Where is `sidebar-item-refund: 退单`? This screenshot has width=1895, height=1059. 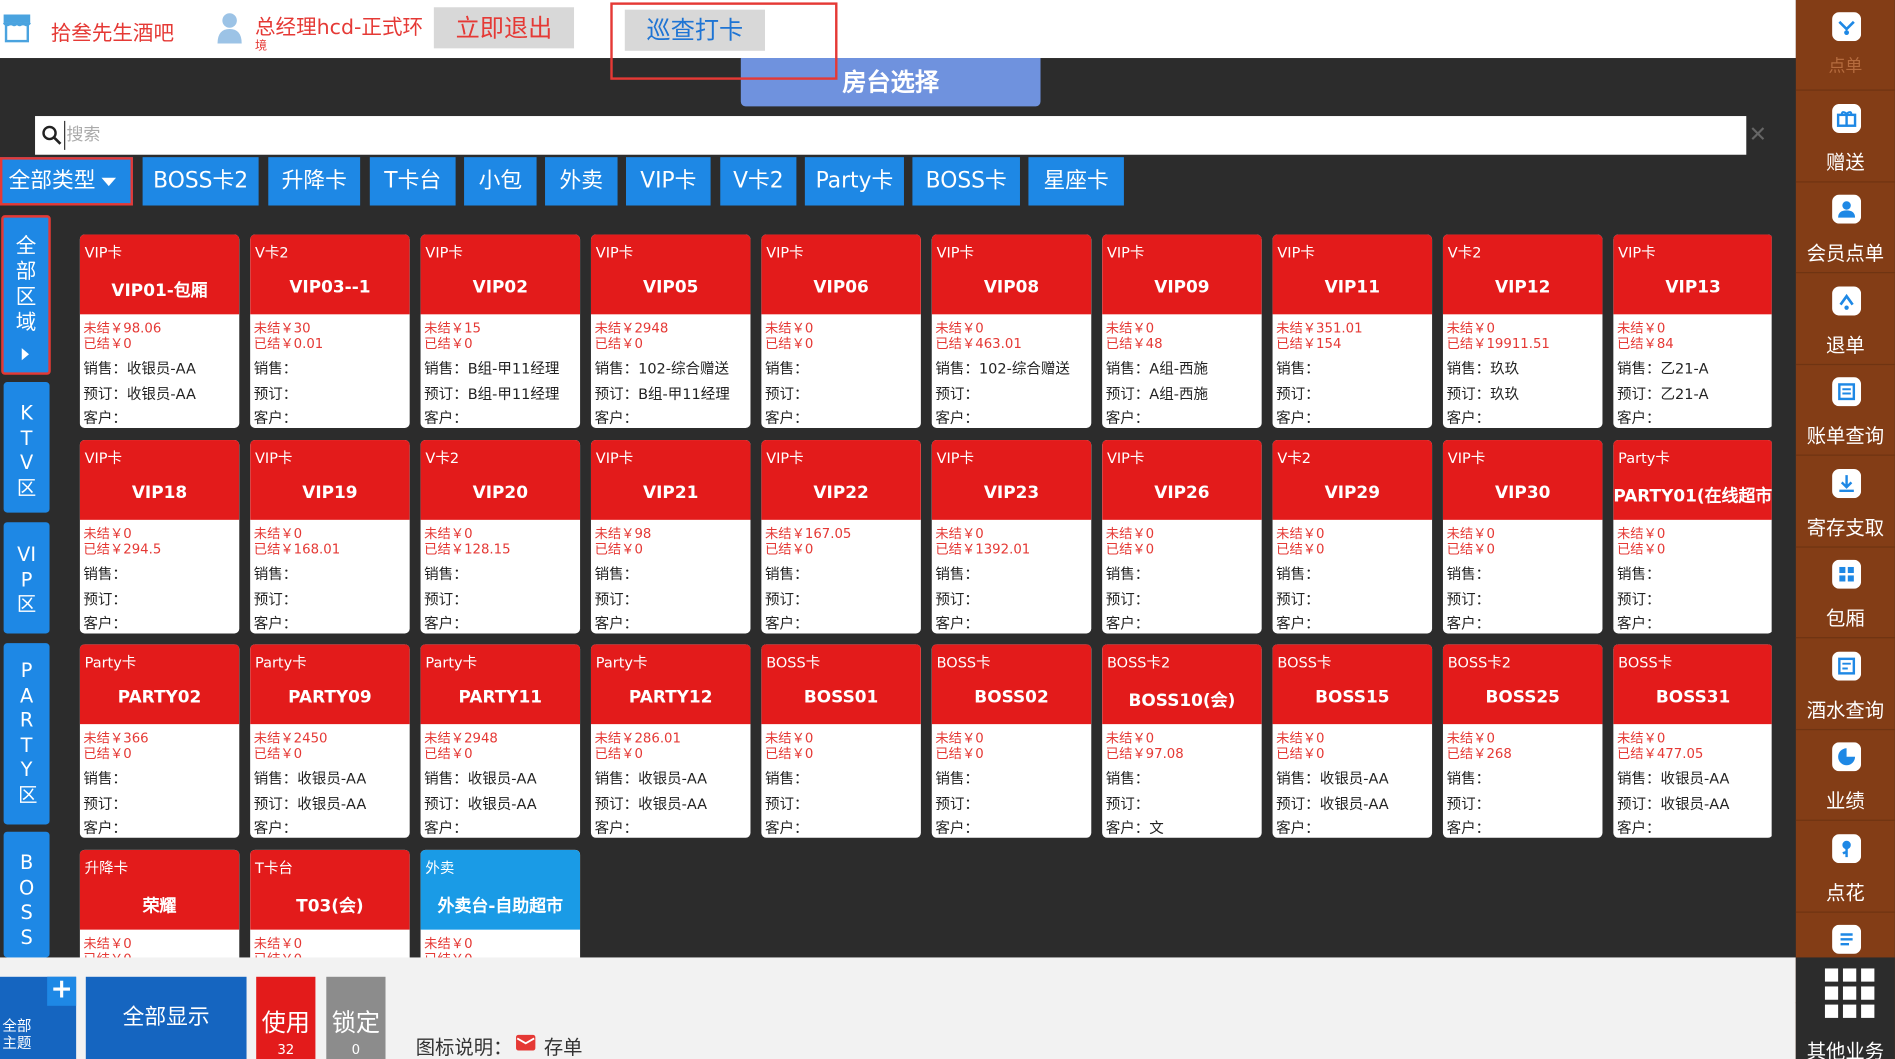
sidebar-item-refund: 退单 is located at coordinates (1845, 319).